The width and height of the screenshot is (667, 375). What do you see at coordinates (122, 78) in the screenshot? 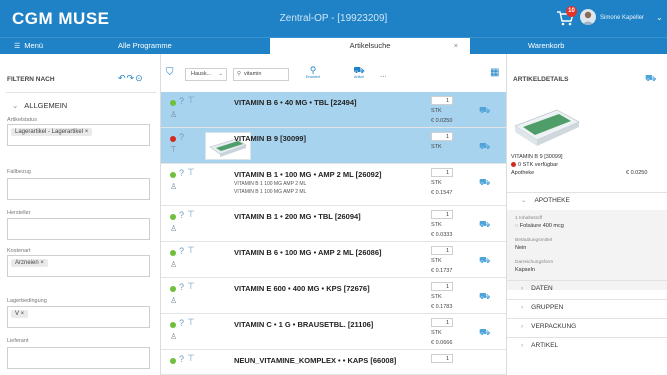
I see `undo-icon: ↶` at bounding box center [122, 78].